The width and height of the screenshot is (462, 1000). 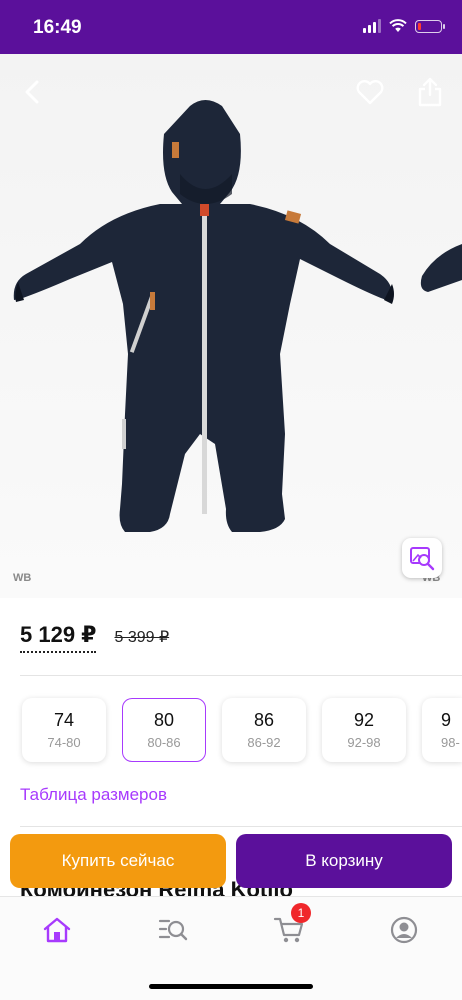 I want to click on profile-icon, so click(x=404, y=930).